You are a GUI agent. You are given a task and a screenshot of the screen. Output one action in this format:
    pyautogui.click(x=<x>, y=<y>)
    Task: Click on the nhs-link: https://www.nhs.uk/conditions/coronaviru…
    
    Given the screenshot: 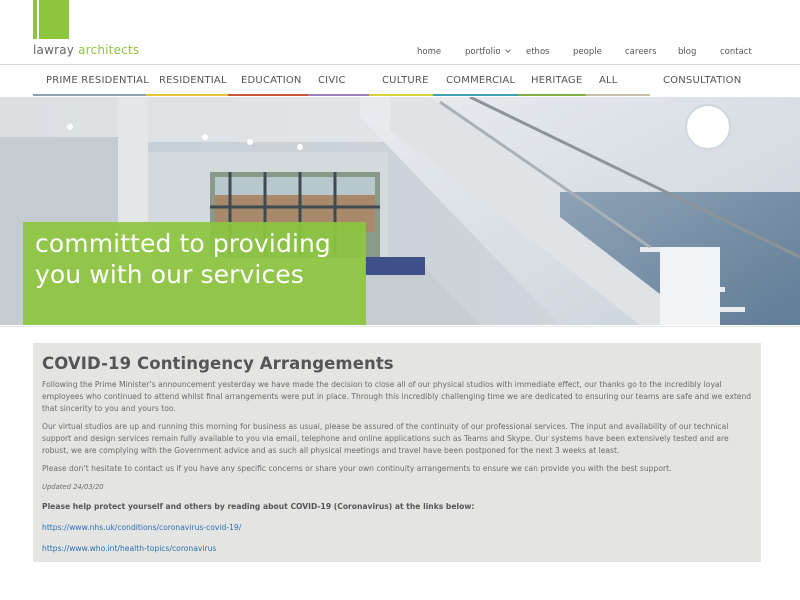 What is the action you would take?
    pyautogui.click(x=397, y=528)
    